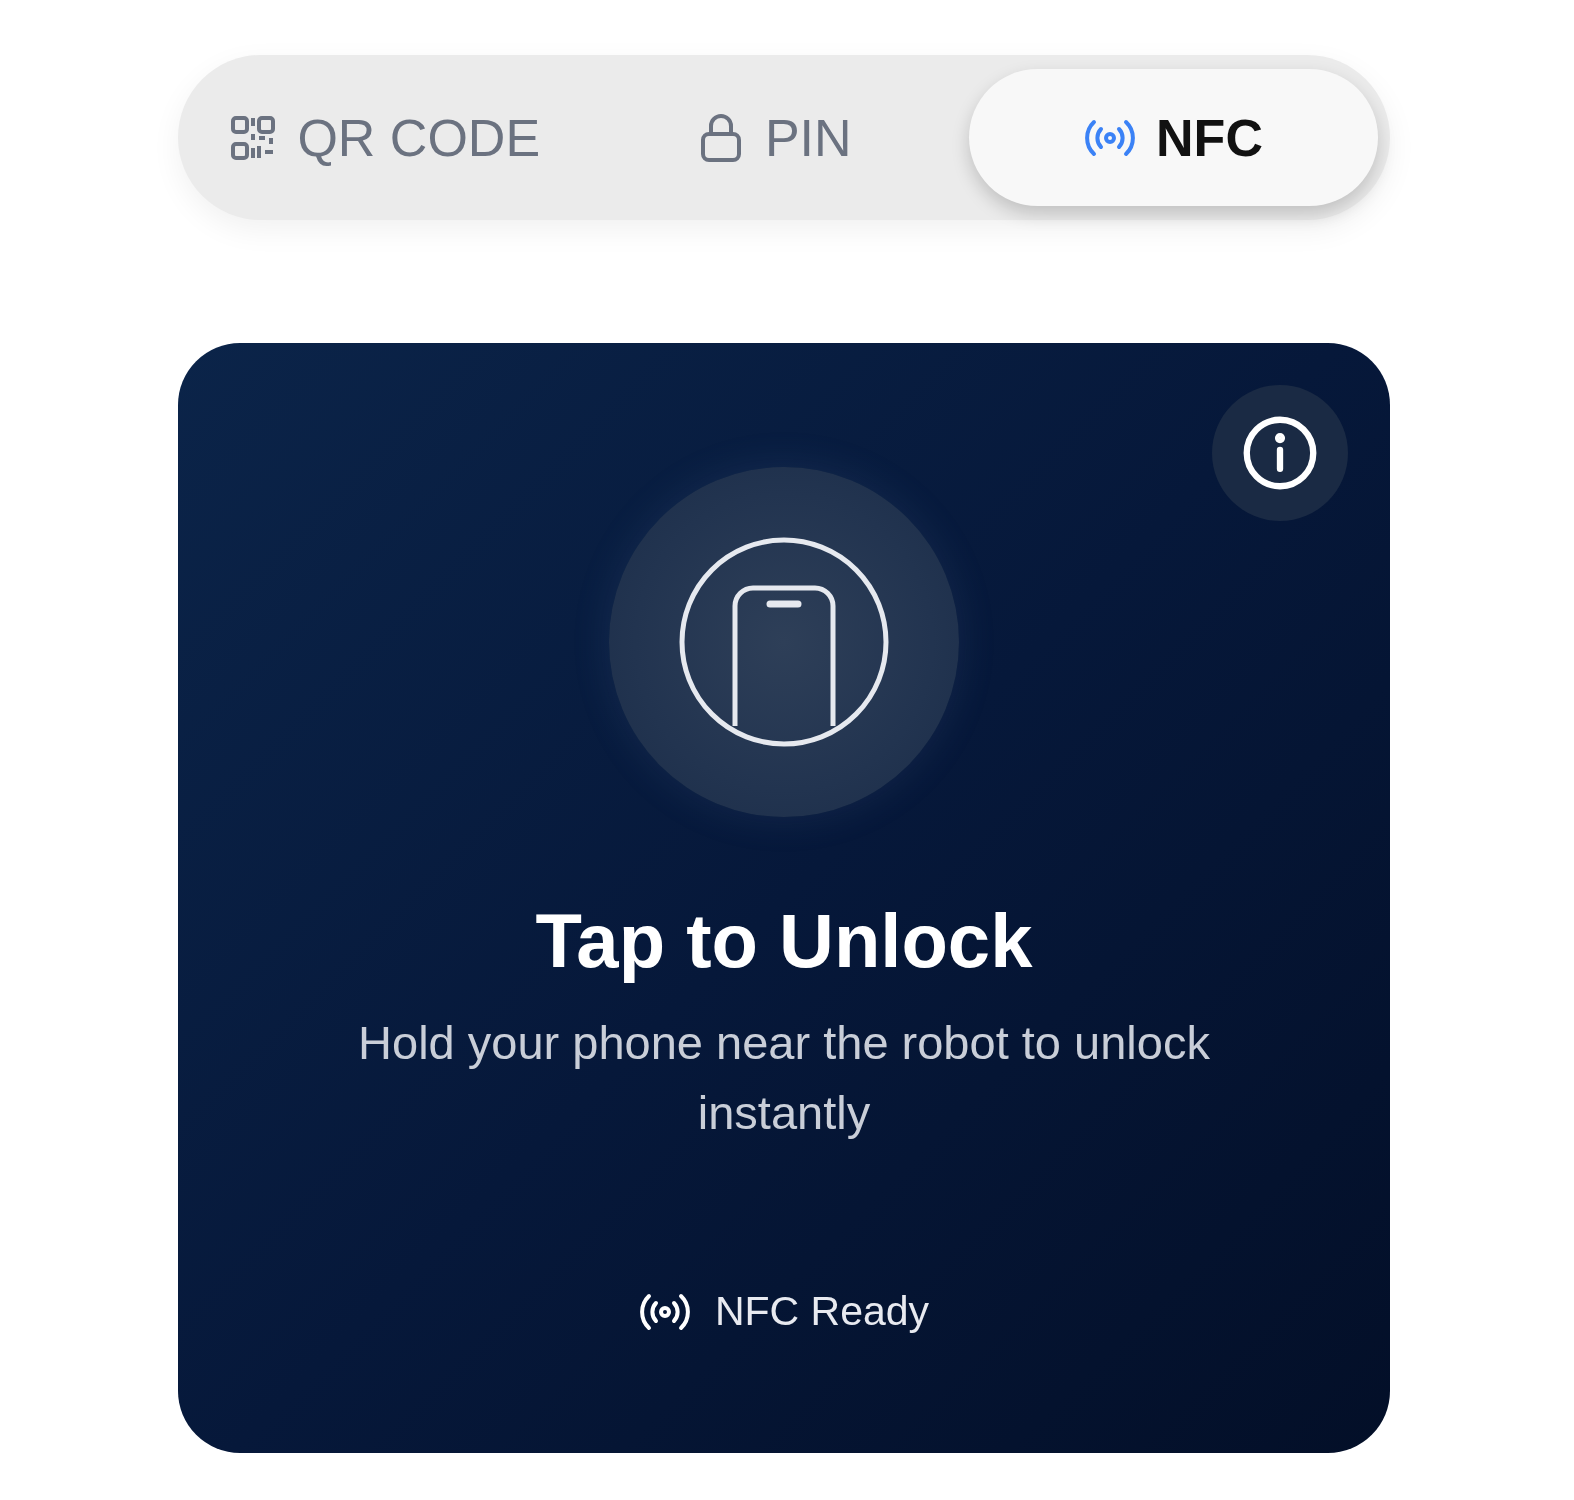  What do you see at coordinates (784, 1078) in the screenshot?
I see `card-description: Hold your phone near the robot to unlock instantly` at bounding box center [784, 1078].